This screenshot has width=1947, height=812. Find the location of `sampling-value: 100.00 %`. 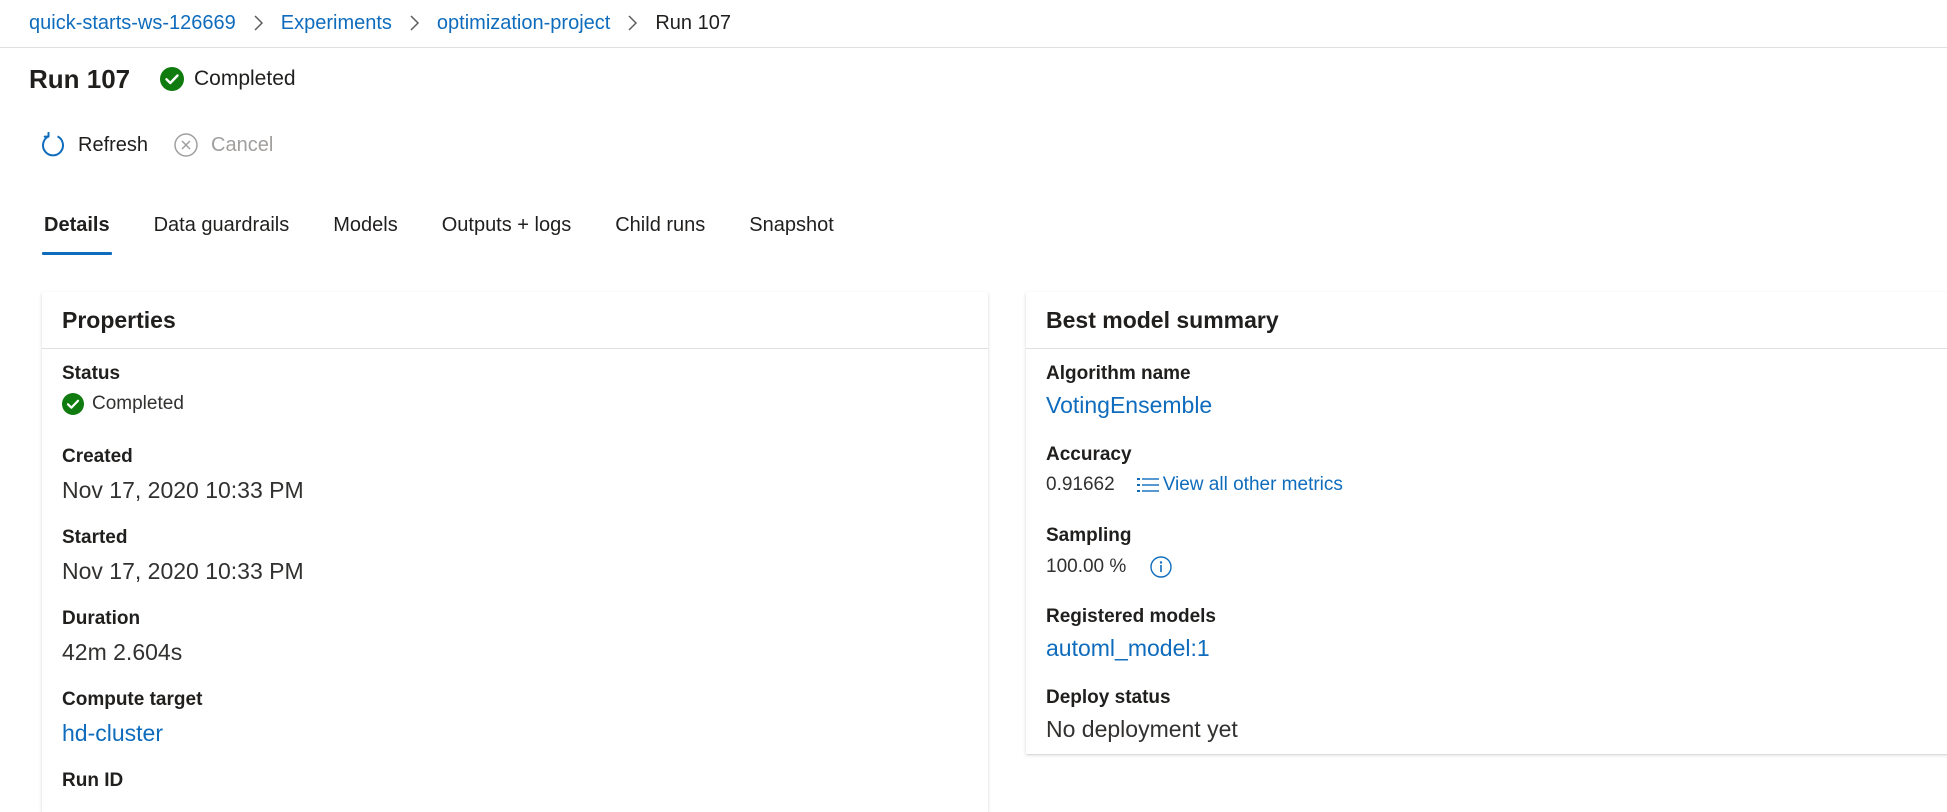

sampling-value: 100.00 % is located at coordinates (1086, 566).